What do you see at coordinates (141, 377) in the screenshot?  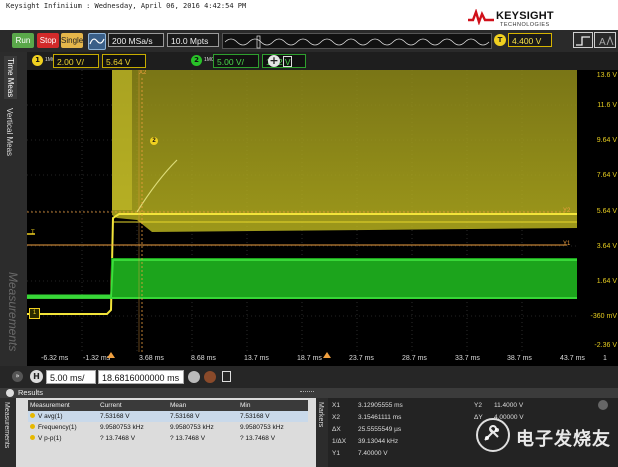 I see `horizontal-position-field: 18.6816000000 ms` at bounding box center [141, 377].